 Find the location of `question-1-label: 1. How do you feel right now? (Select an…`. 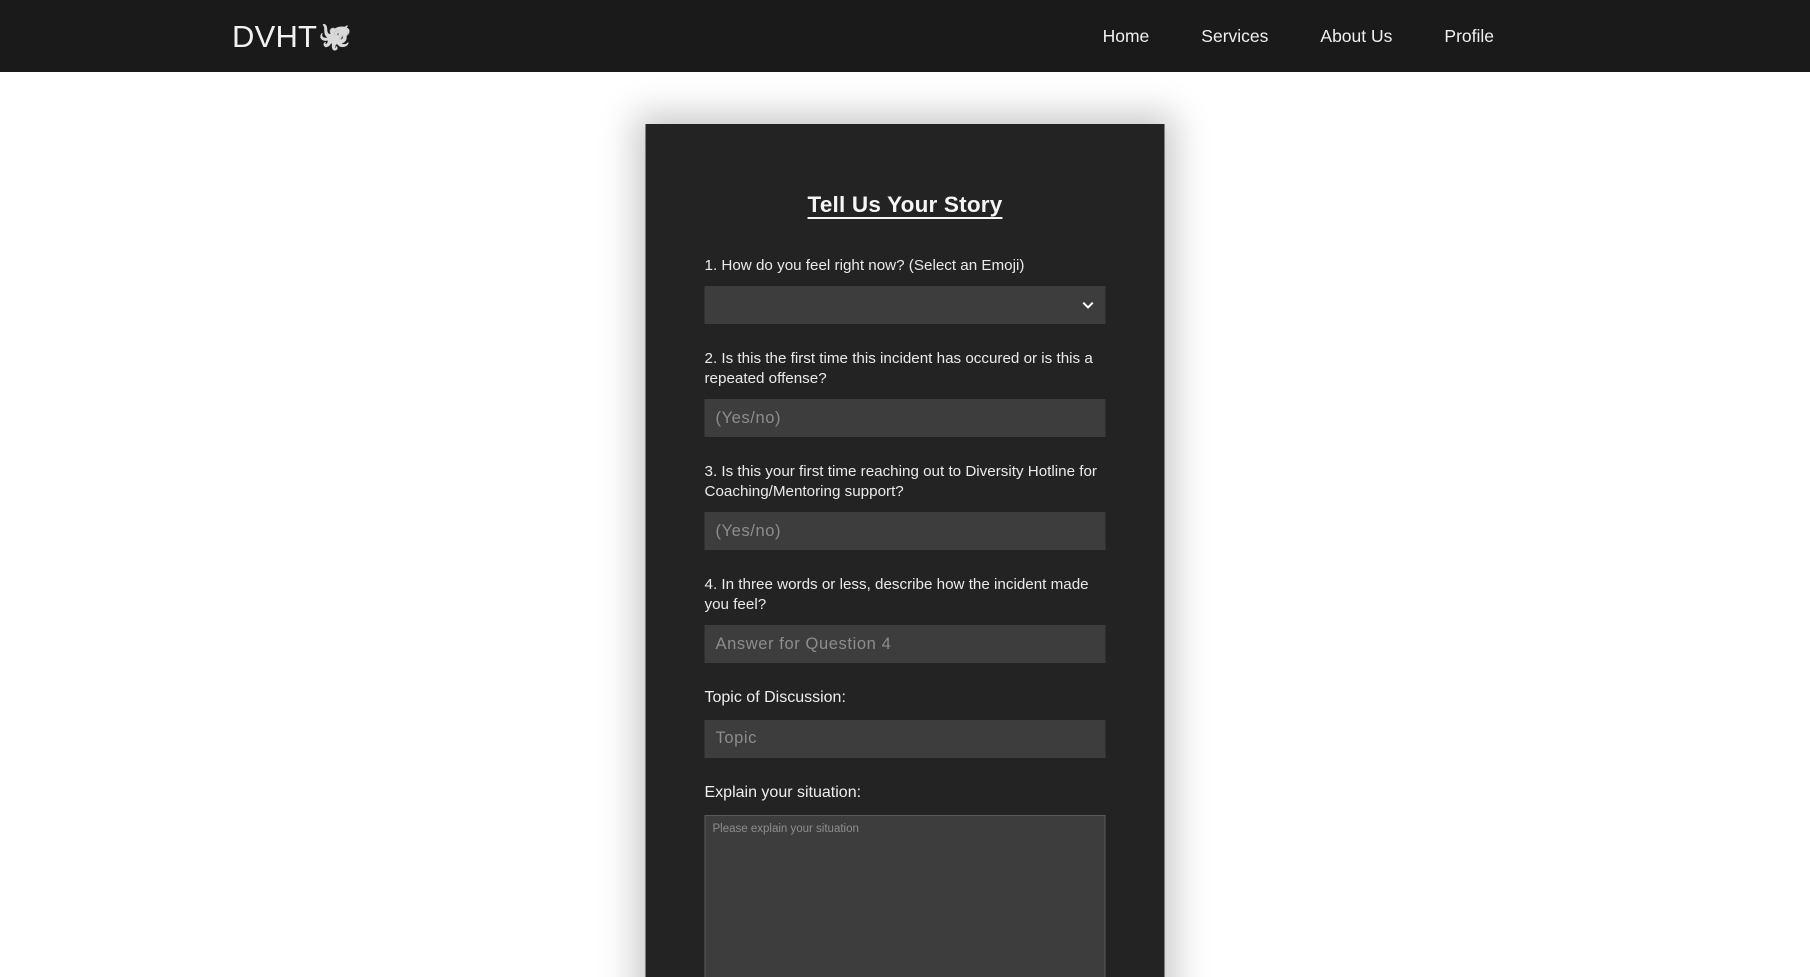

question-1-label: 1. How do you feel right now? (Select an… is located at coordinates (864, 265).